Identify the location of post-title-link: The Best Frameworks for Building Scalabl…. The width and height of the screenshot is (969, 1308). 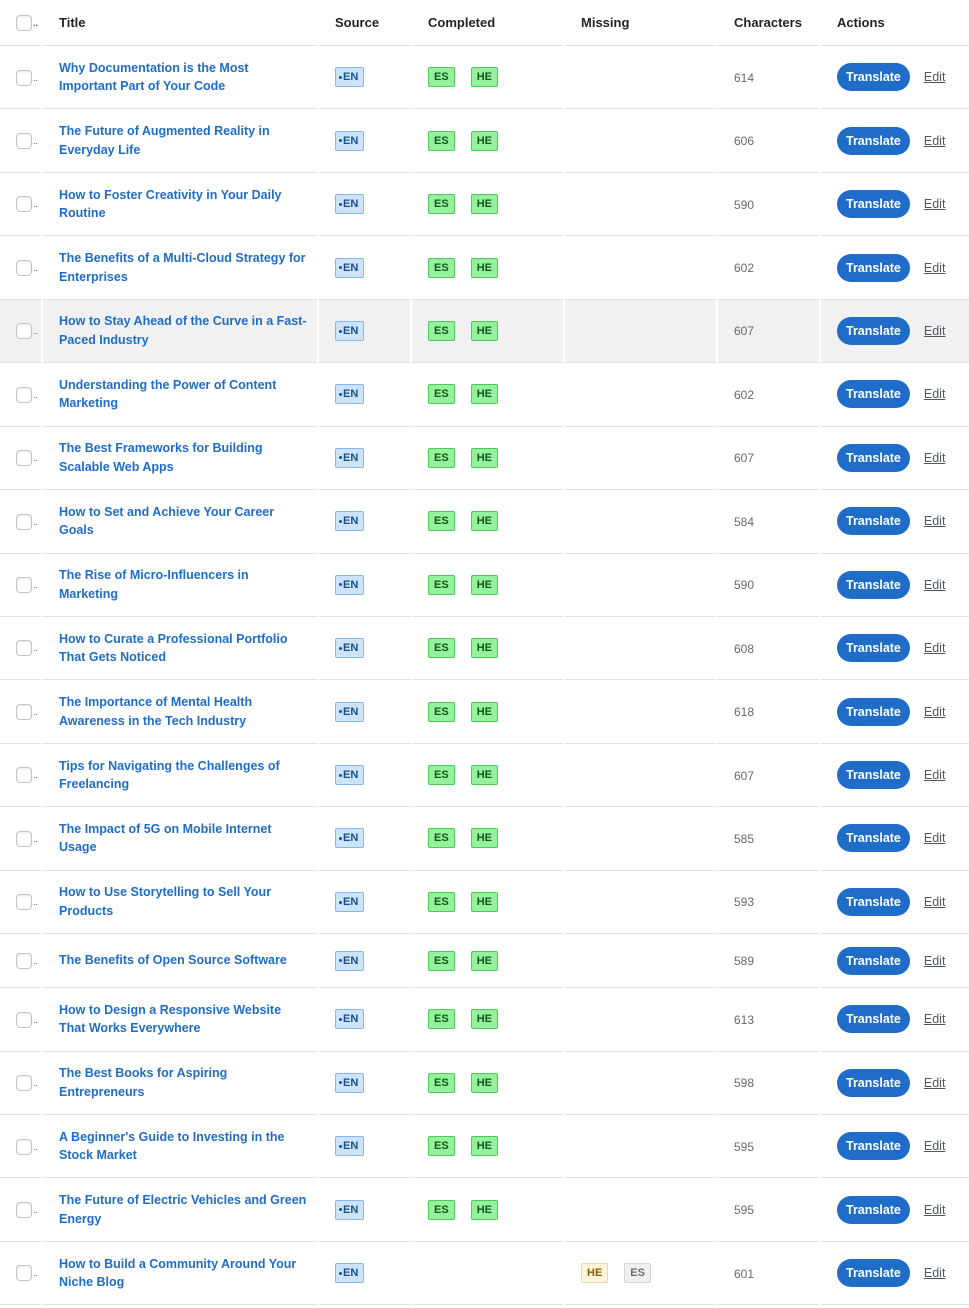
(188, 457).